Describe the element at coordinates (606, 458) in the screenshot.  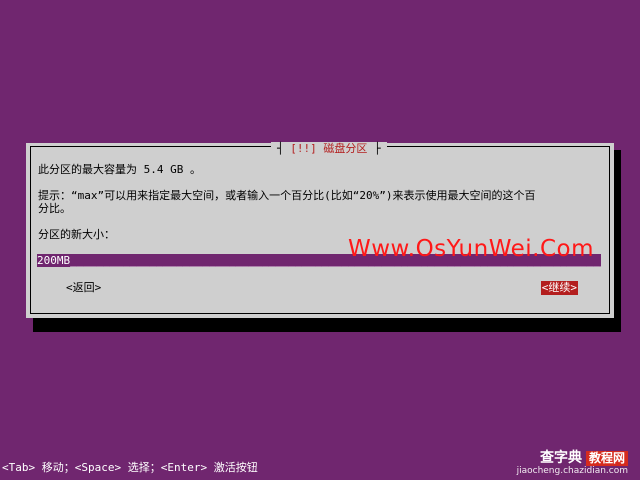
I see `site-logo-tag: 教程网` at that location.